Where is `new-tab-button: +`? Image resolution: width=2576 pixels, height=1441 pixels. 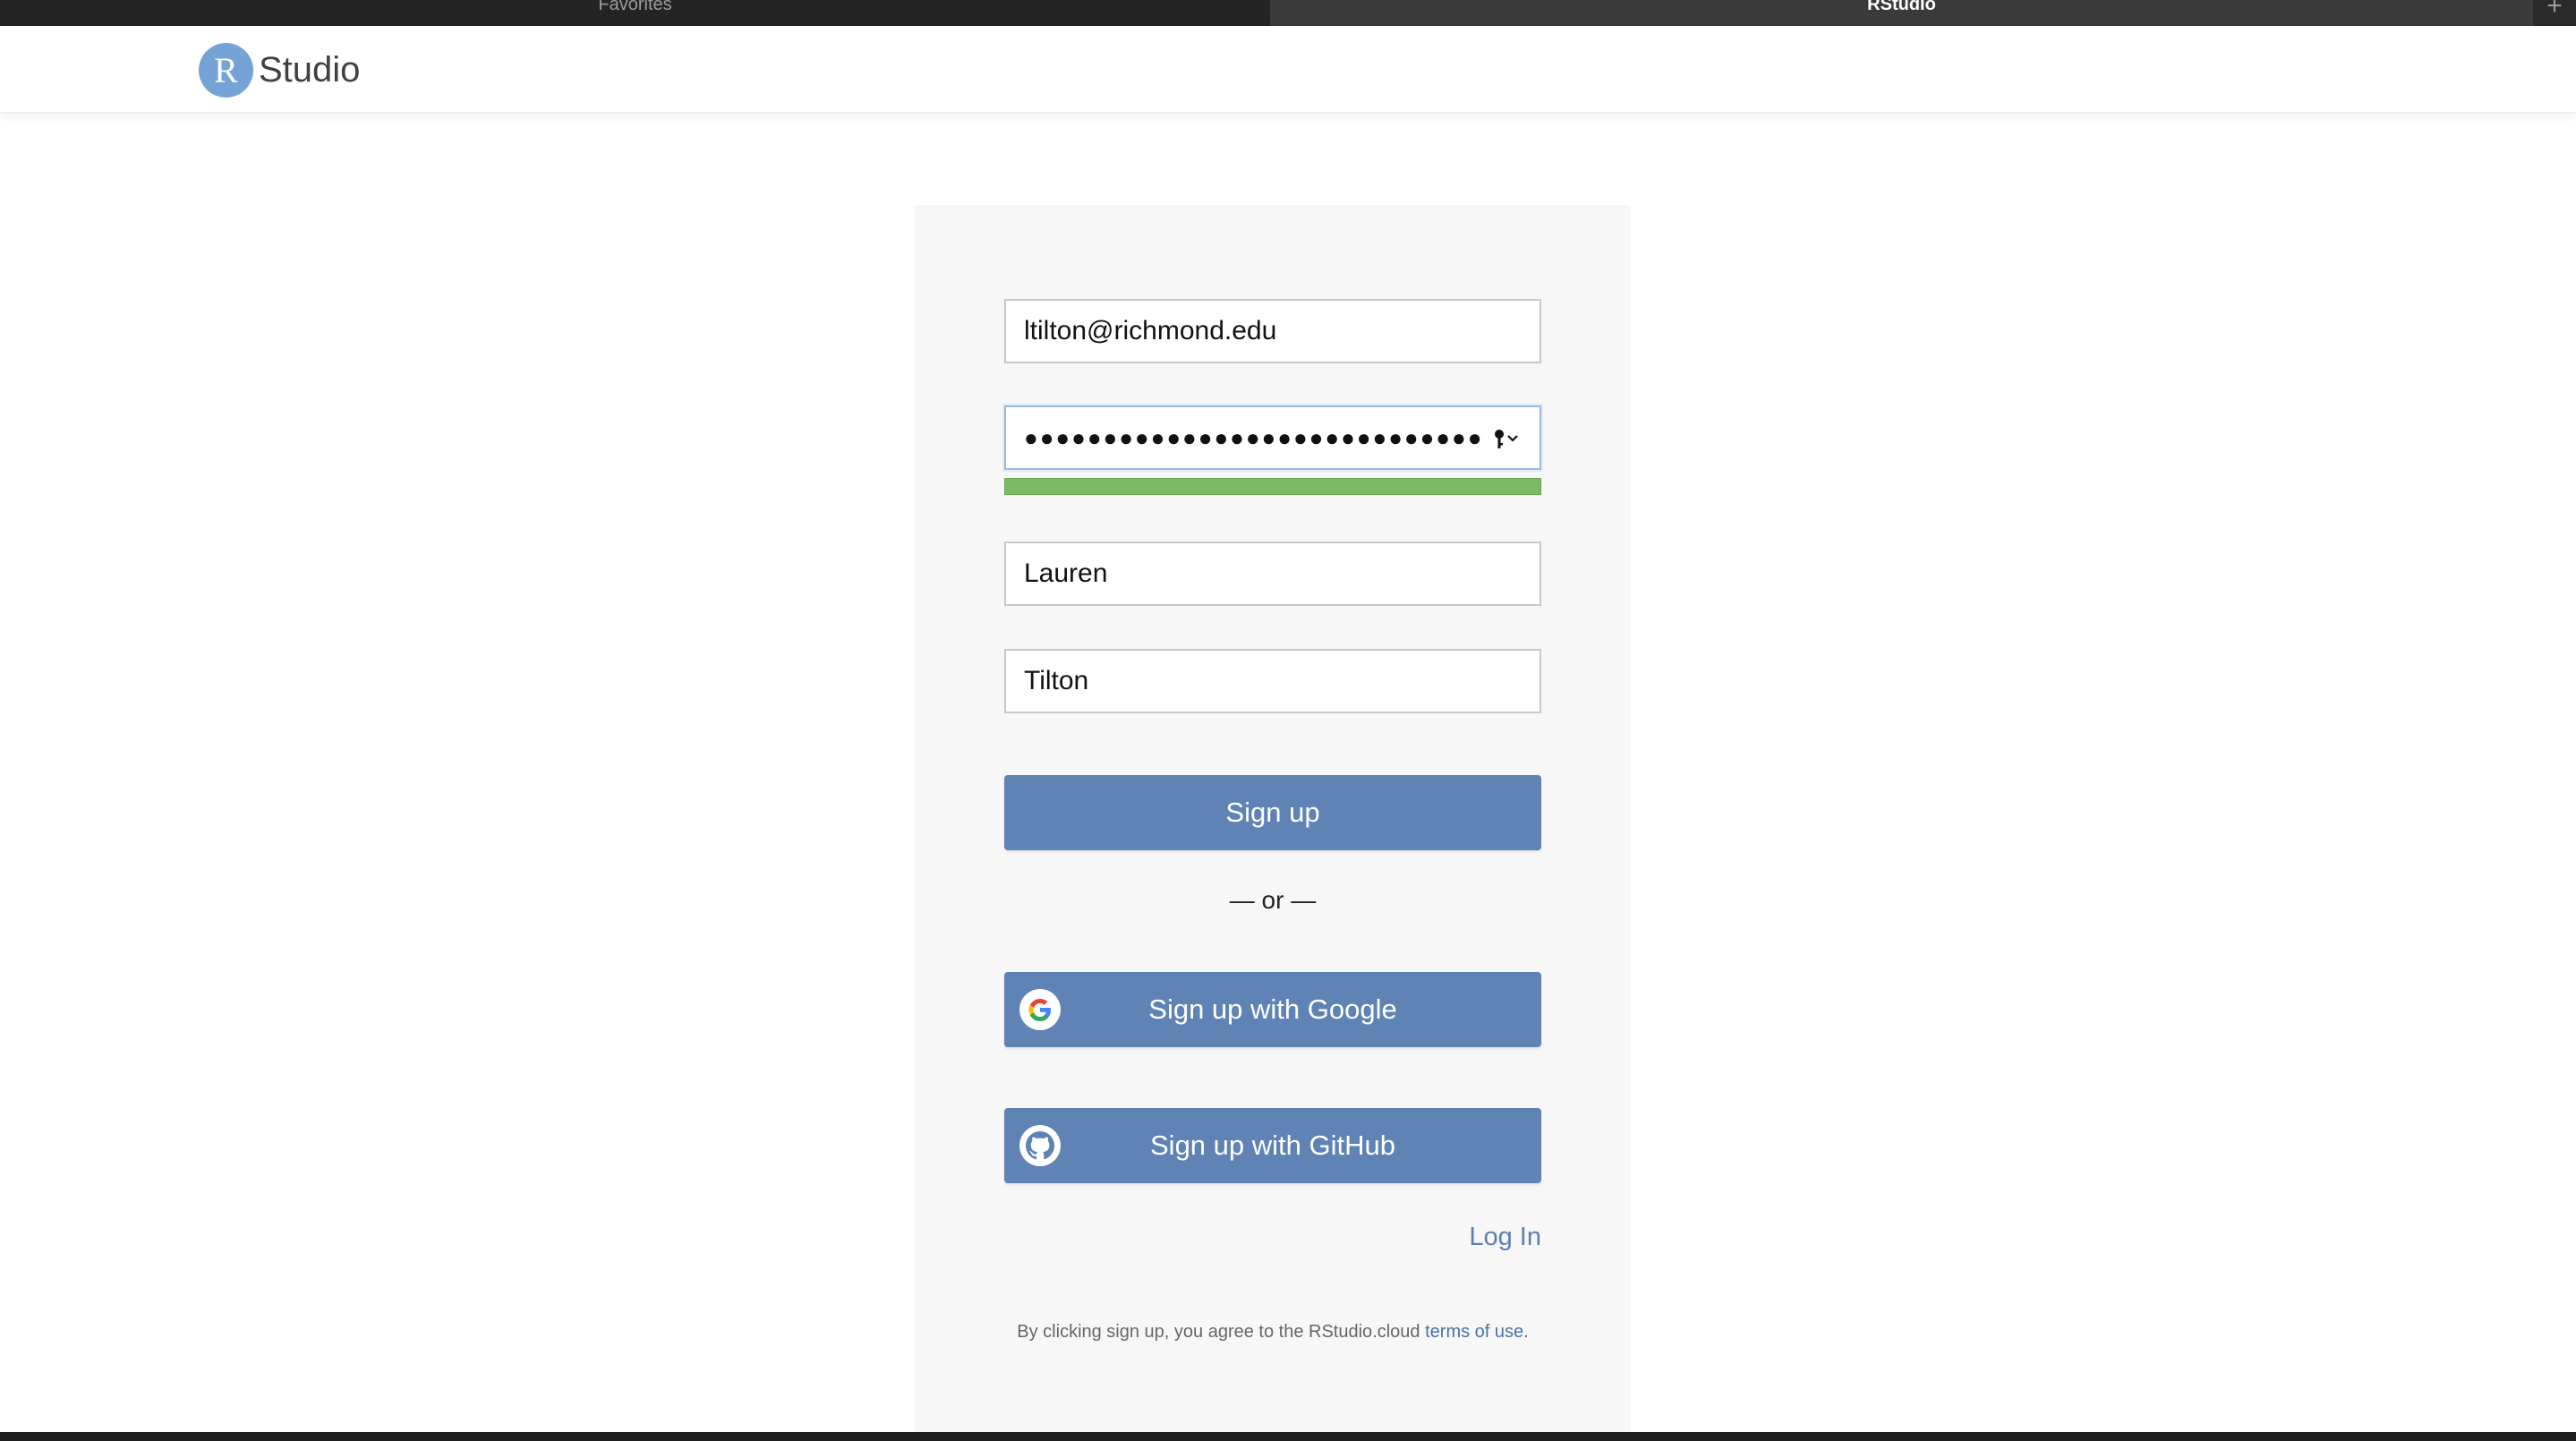 new-tab-button: + is located at coordinates (2553, 13).